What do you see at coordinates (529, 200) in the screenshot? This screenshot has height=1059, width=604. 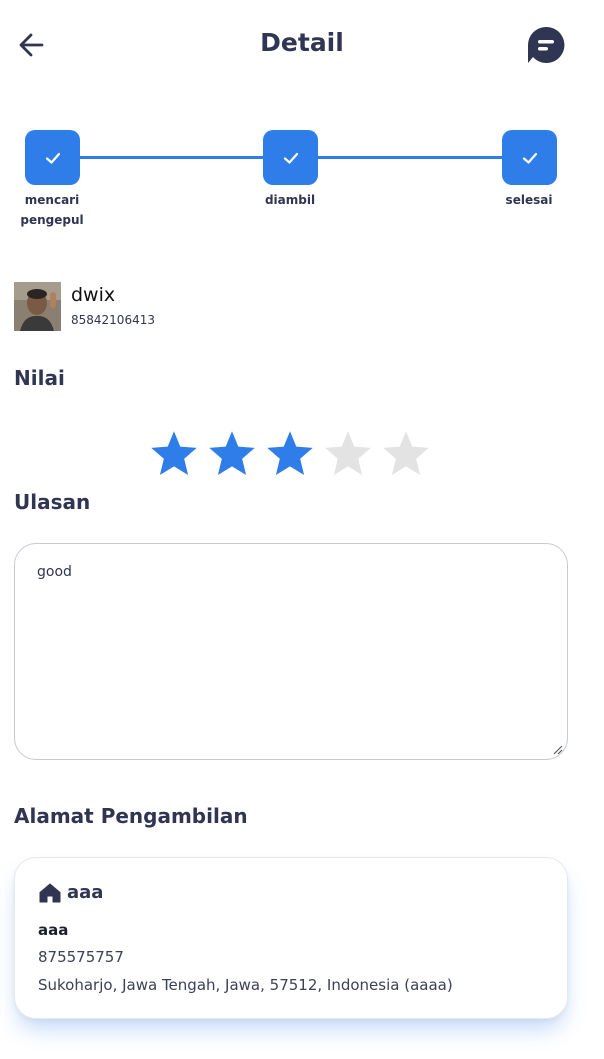 I see `step-label-selesai: selesai` at bounding box center [529, 200].